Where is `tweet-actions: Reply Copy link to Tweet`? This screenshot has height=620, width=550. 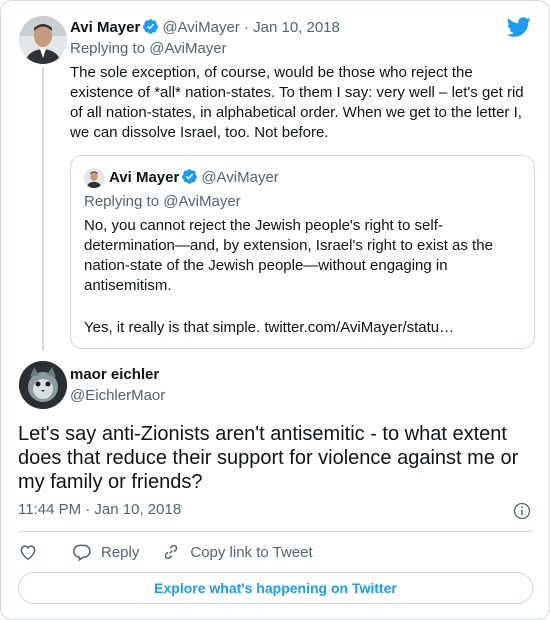
tweet-actions: Reply Copy link to Tweet is located at coordinates (165, 552).